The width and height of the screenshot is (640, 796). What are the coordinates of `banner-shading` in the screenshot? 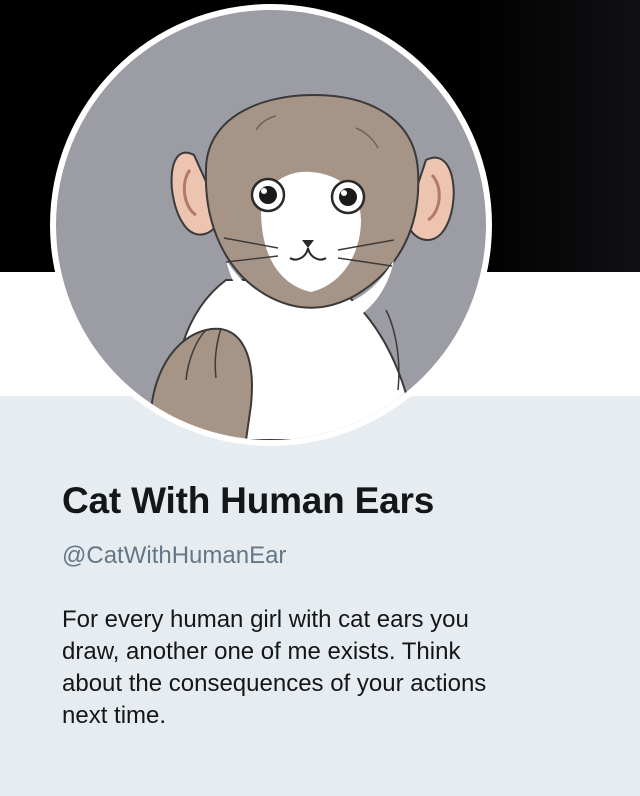 It's located at (555, 136).